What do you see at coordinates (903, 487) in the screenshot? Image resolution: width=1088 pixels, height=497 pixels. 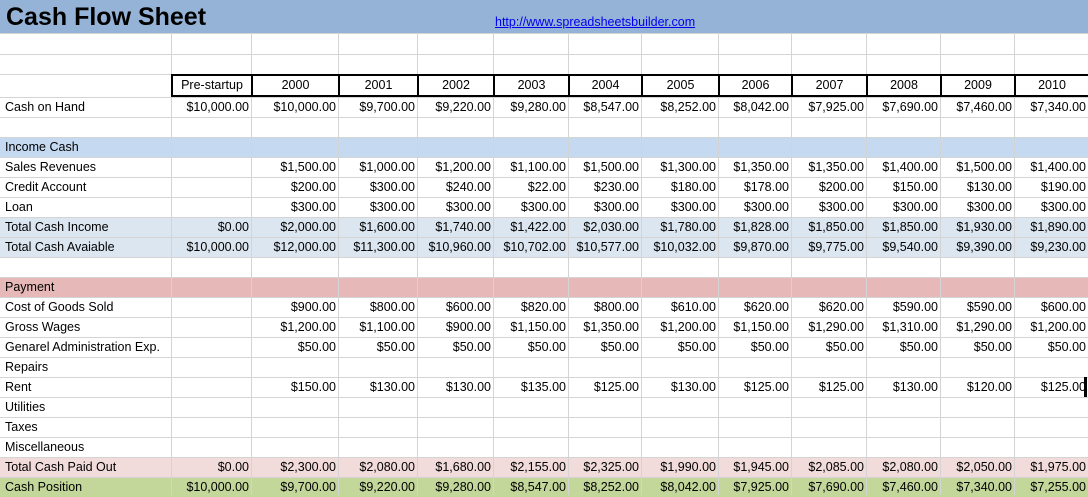 I see `table-cell: $7,460.00` at bounding box center [903, 487].